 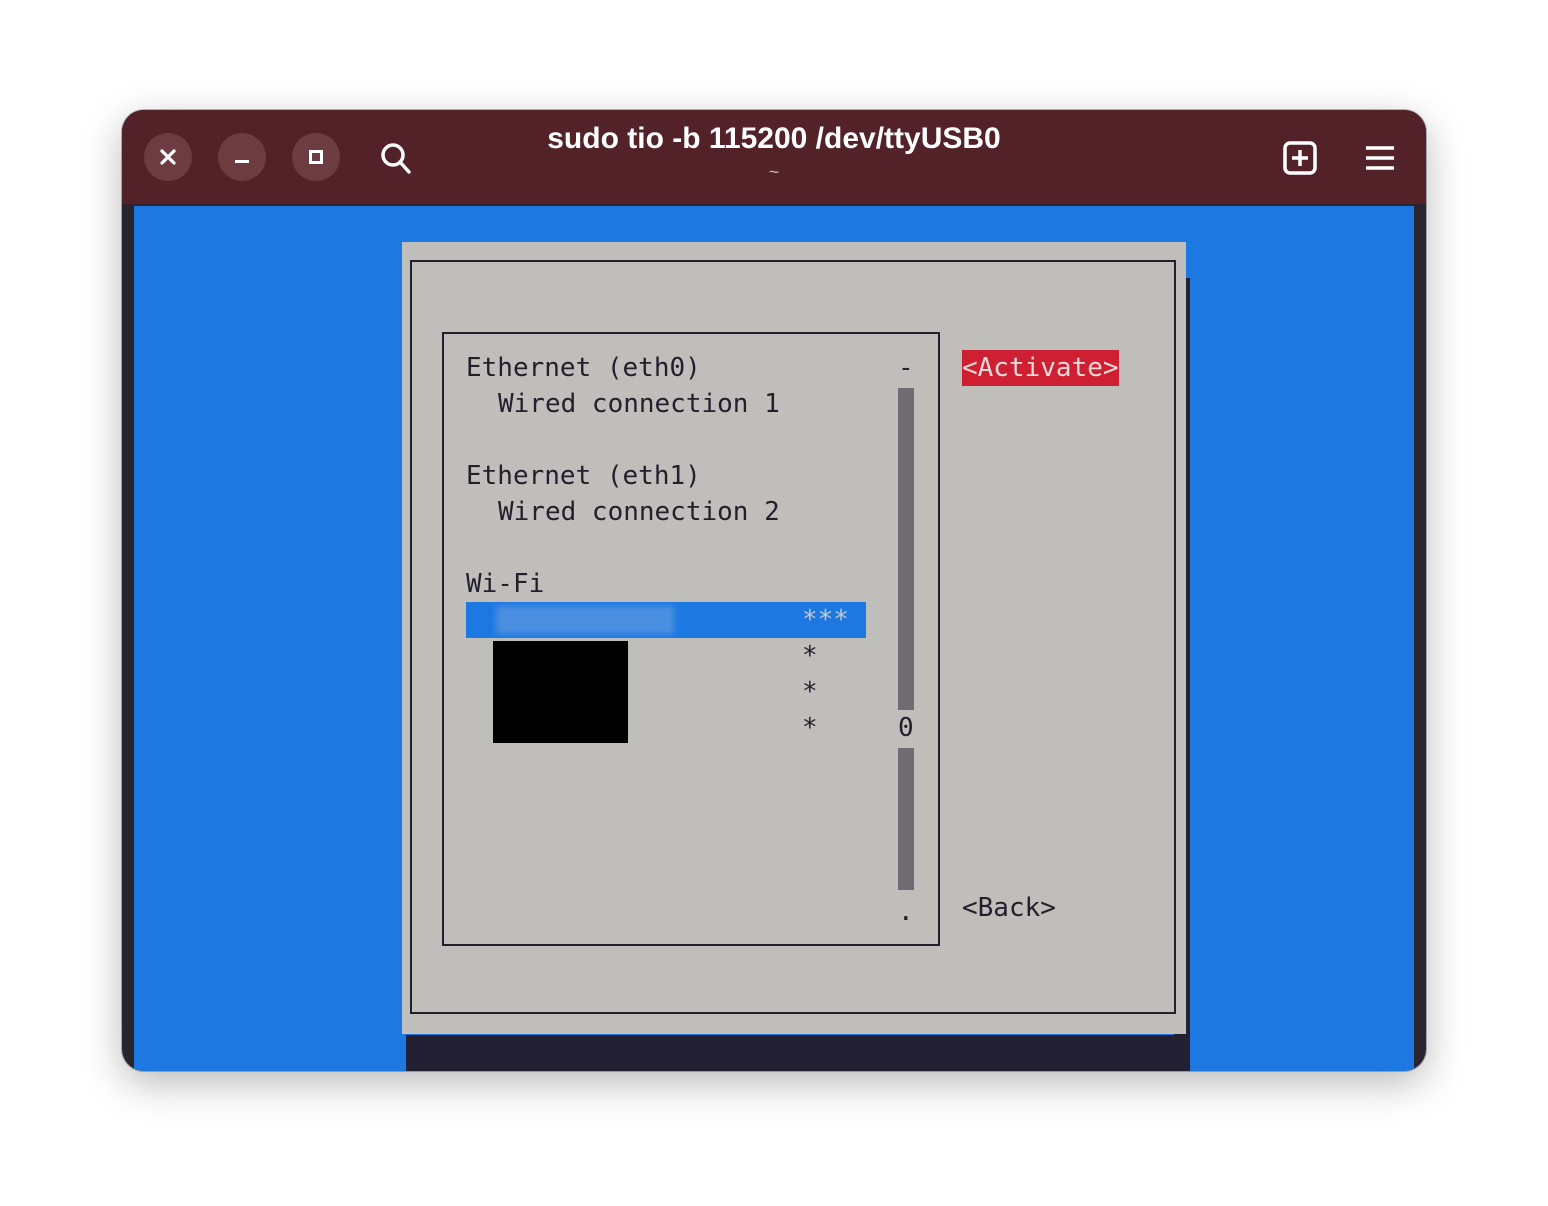 I want to click on new-tab-icon, so click(x=1300, y=158).